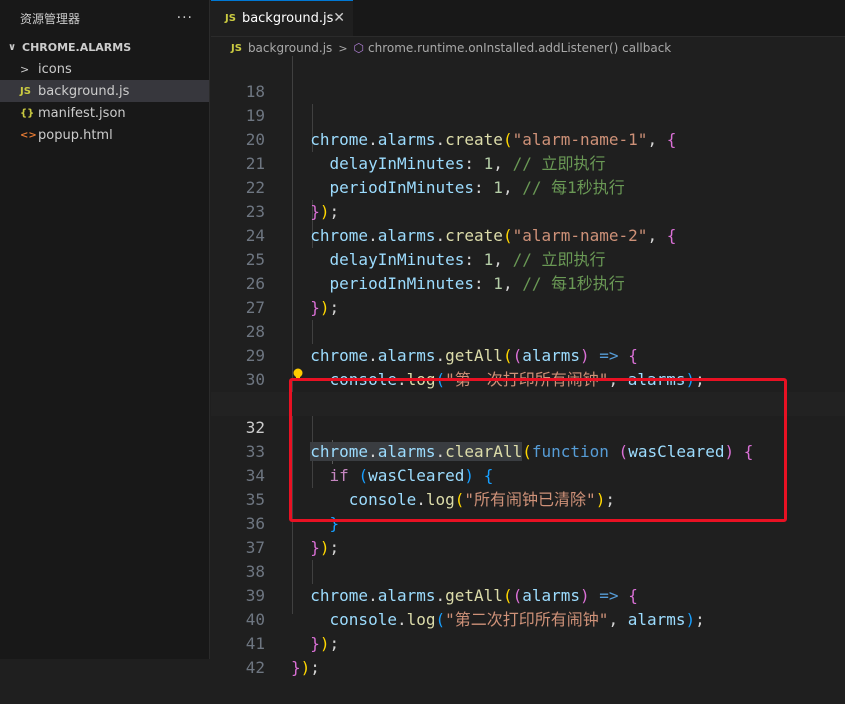  I want to click on code-line: 33 if (wasCleared) {, so click(528, 450).